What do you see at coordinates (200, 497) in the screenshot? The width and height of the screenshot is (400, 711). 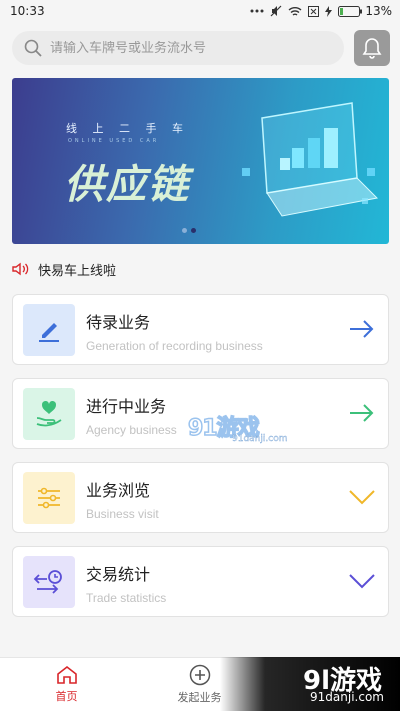 I see `card-business-browse: 业务浏览 Business visit` at bounding box center [200, 497].